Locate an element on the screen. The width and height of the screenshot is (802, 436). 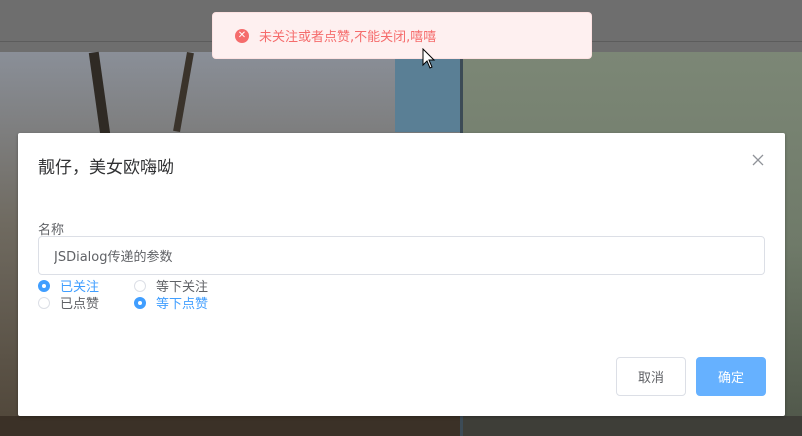
error-toast: ✕ 未关注或者点赞,不能关闭,嘻嘻 is located at coordinates (402, 35).